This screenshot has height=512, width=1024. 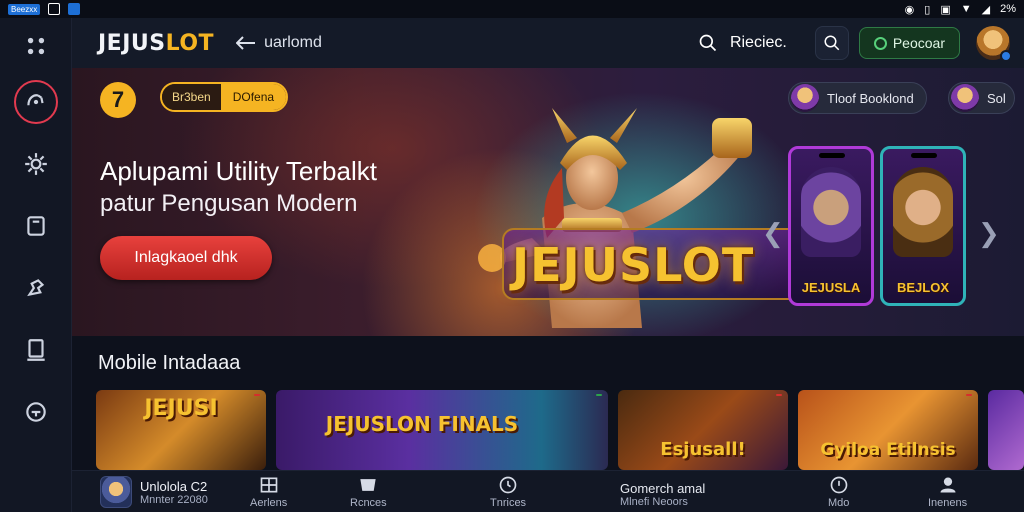 What do you see at coordinates (36, 46) in the screenshot?
I see `grid-menu-icon` at bounding box center [36, 46].